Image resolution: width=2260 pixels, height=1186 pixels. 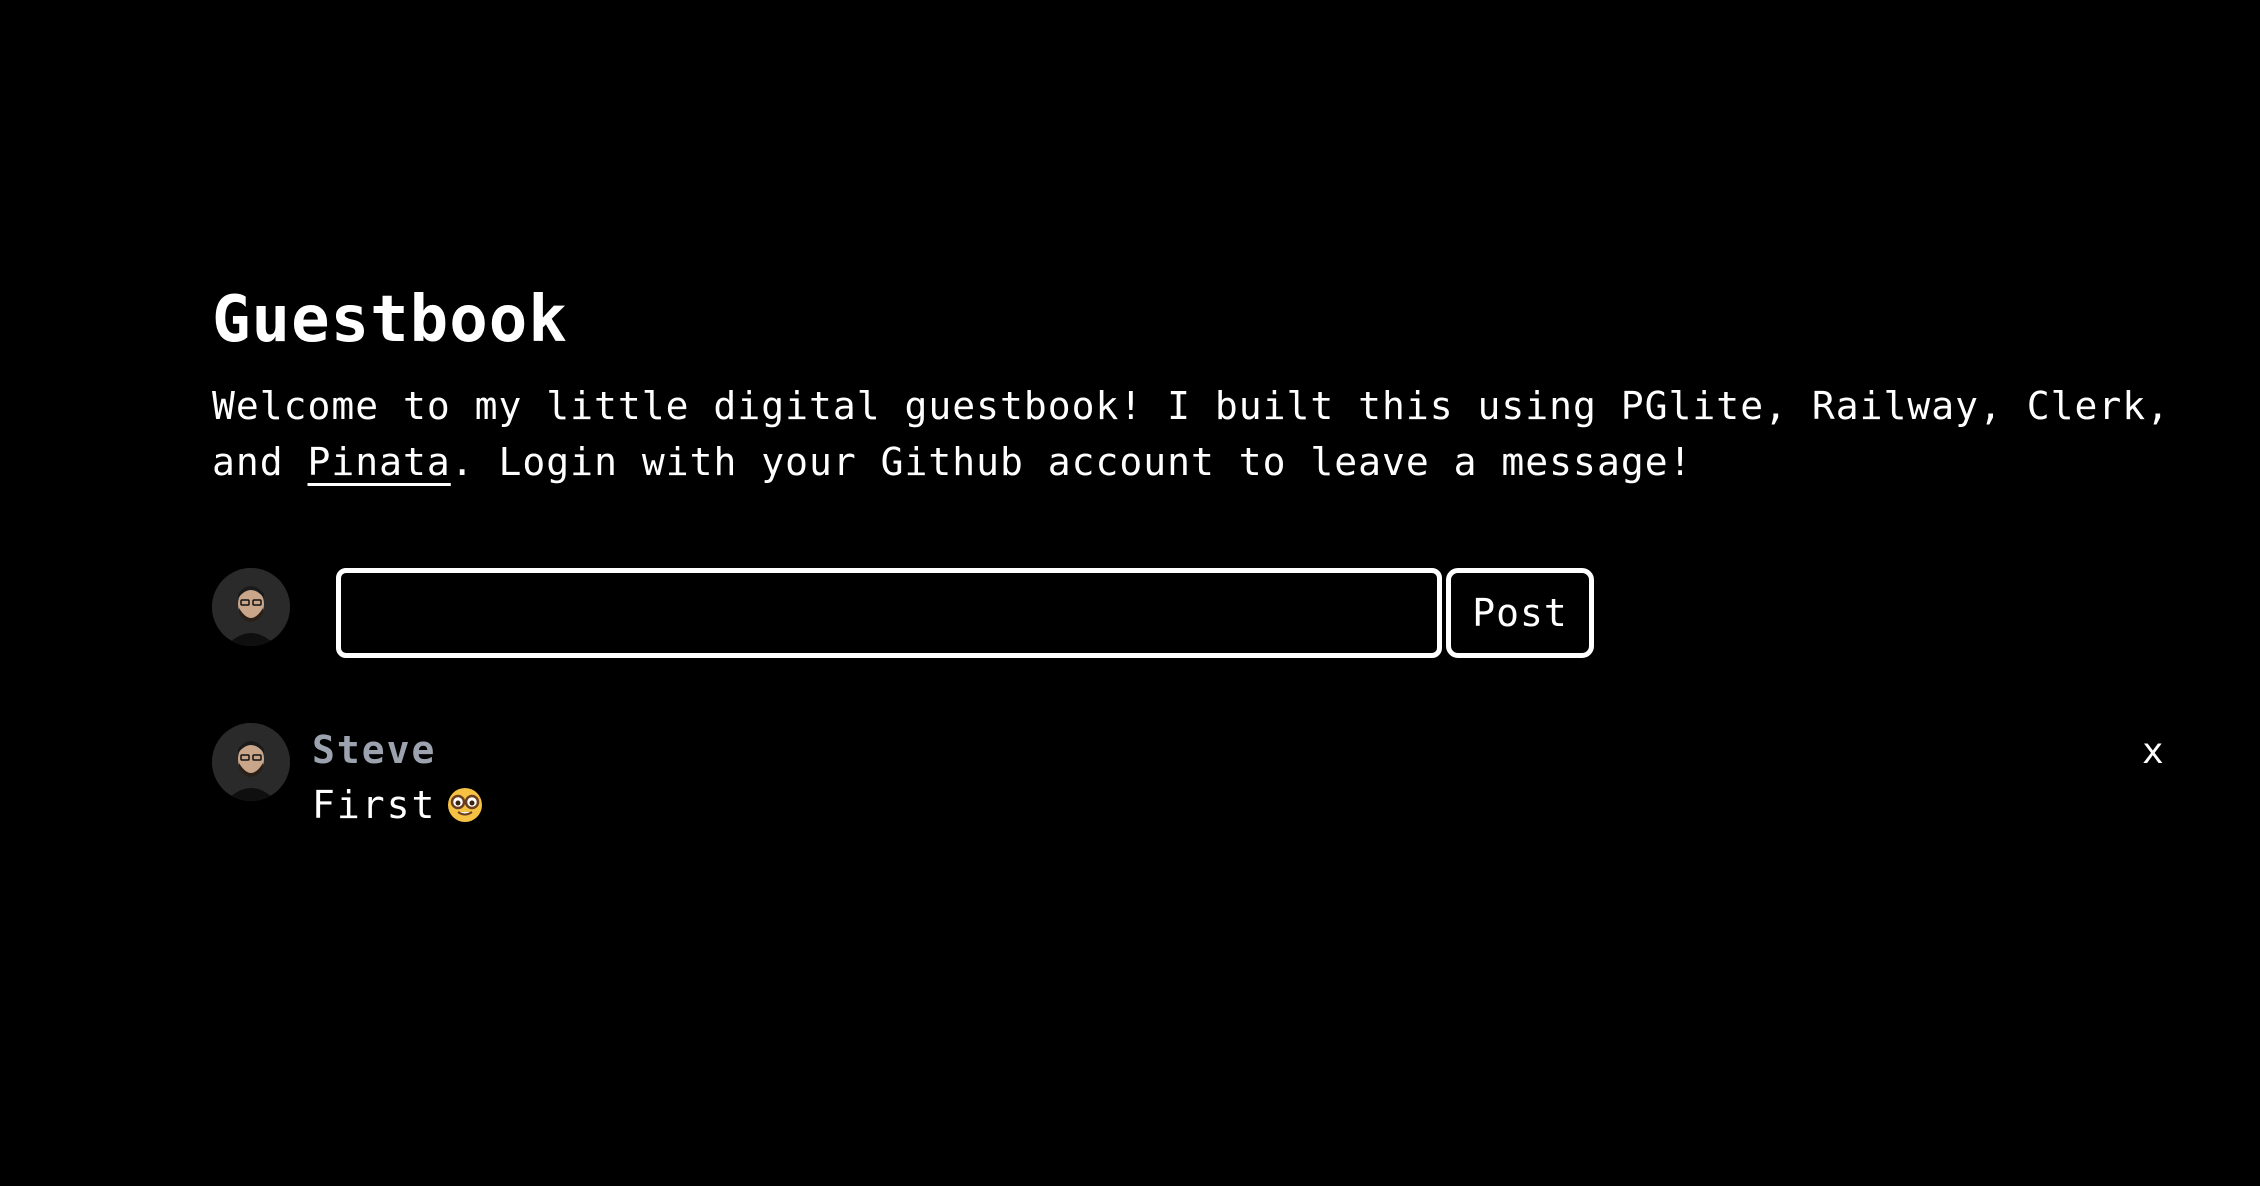 I want to click on entry-author-name: Steve, so click(x=374, y=750).